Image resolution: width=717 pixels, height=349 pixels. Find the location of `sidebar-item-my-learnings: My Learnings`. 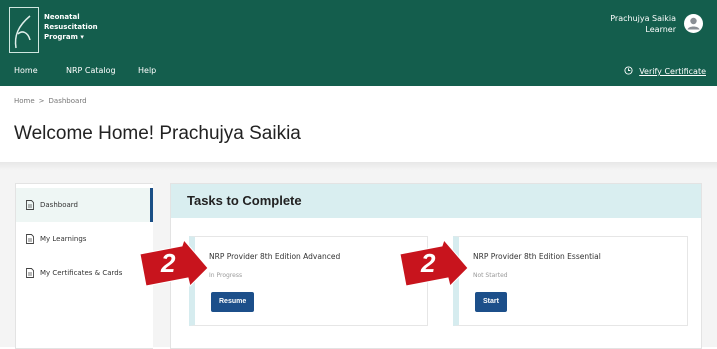

sidebar-item-my-learnings: My Learnings is located at coordinates (84, 239).